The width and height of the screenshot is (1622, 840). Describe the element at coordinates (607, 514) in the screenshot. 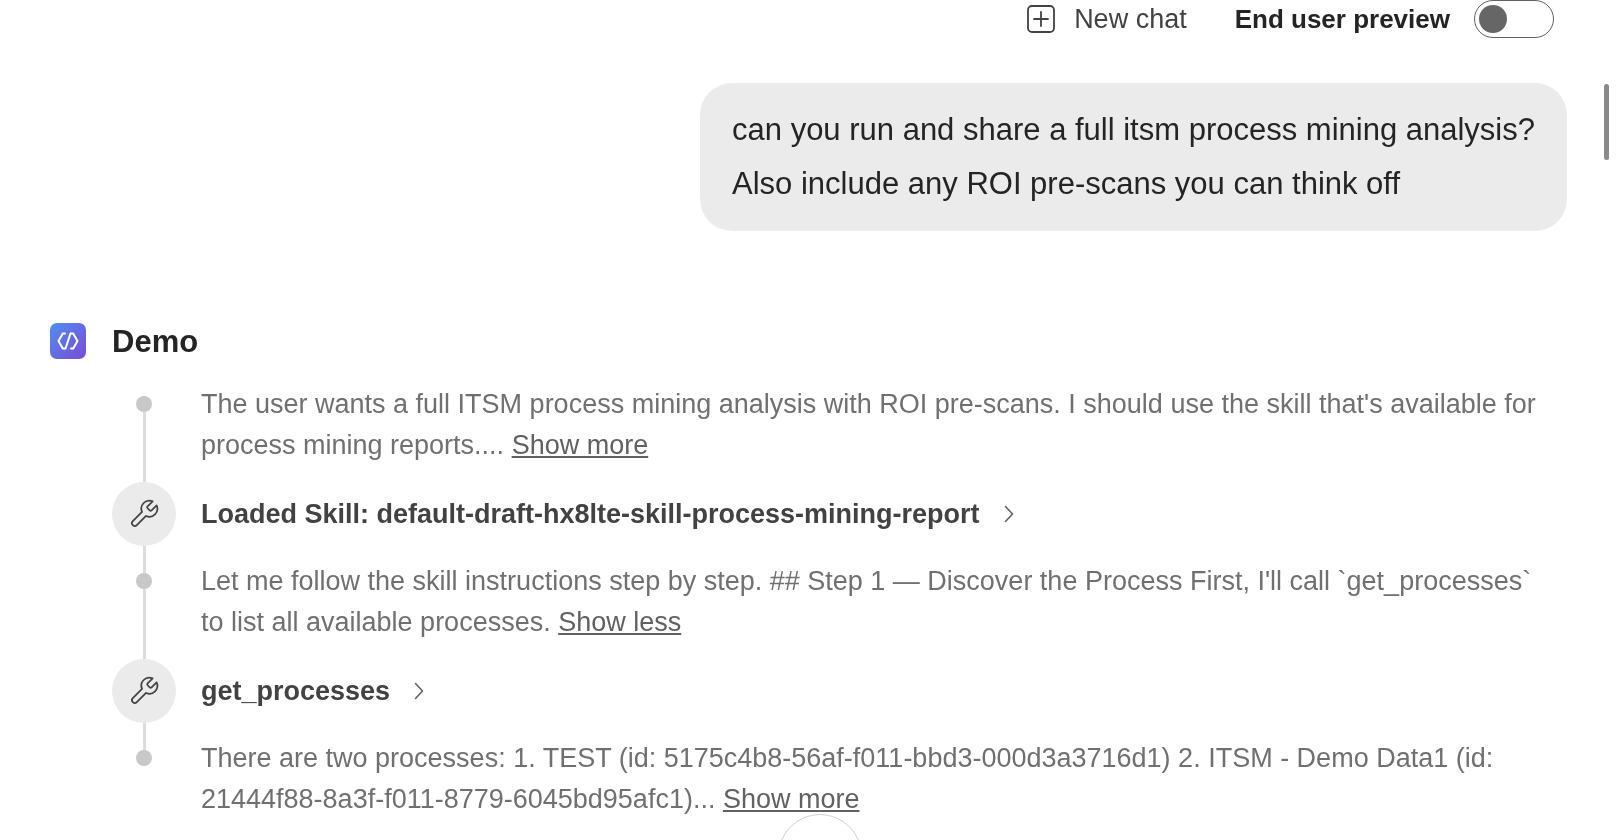

I see `tool-call-button: Loaded Skill: default-draft-hx8lte-skill-process-mining-report` at that location.